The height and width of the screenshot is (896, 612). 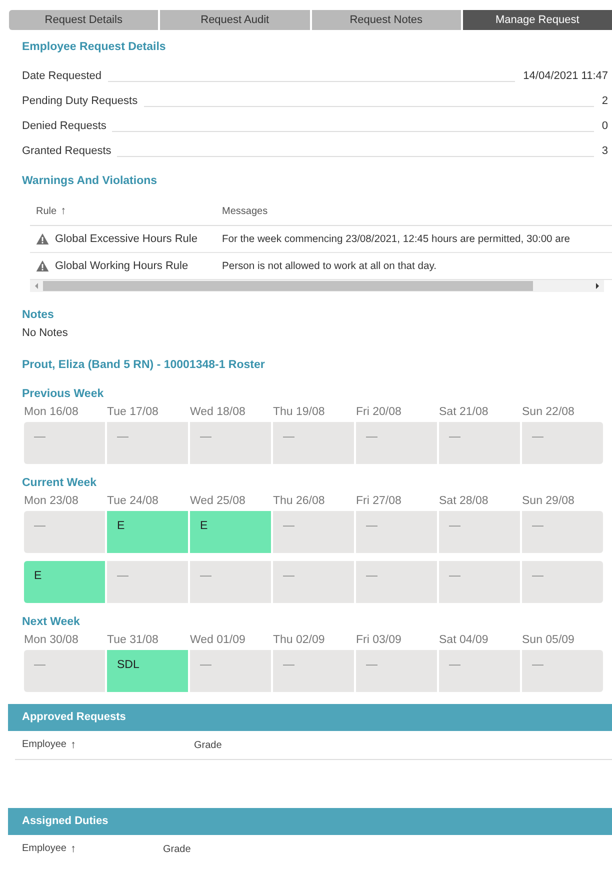 What do you see at coordinates (386, 20) in the screenshot?
I see `tab: Request Notes` at bounding box center [386, 20].